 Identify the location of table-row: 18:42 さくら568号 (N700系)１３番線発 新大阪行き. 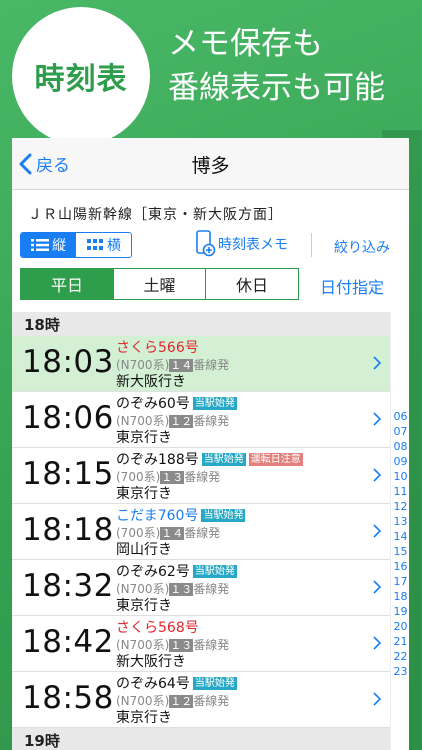
(201, 644).